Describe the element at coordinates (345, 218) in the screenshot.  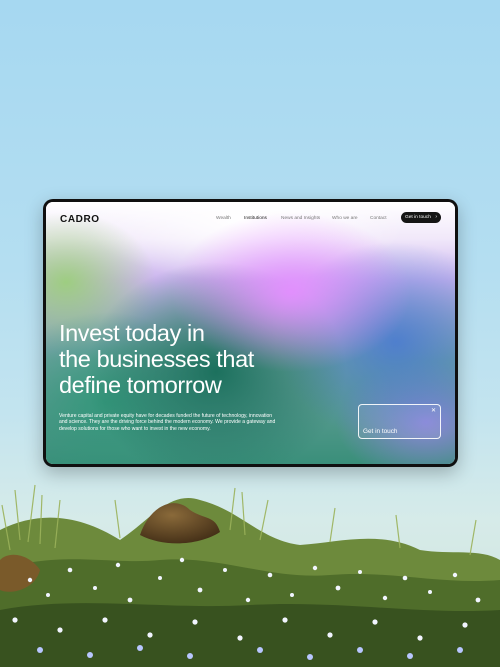
I see `nav-item-who-we-are: Who we are` at that location.